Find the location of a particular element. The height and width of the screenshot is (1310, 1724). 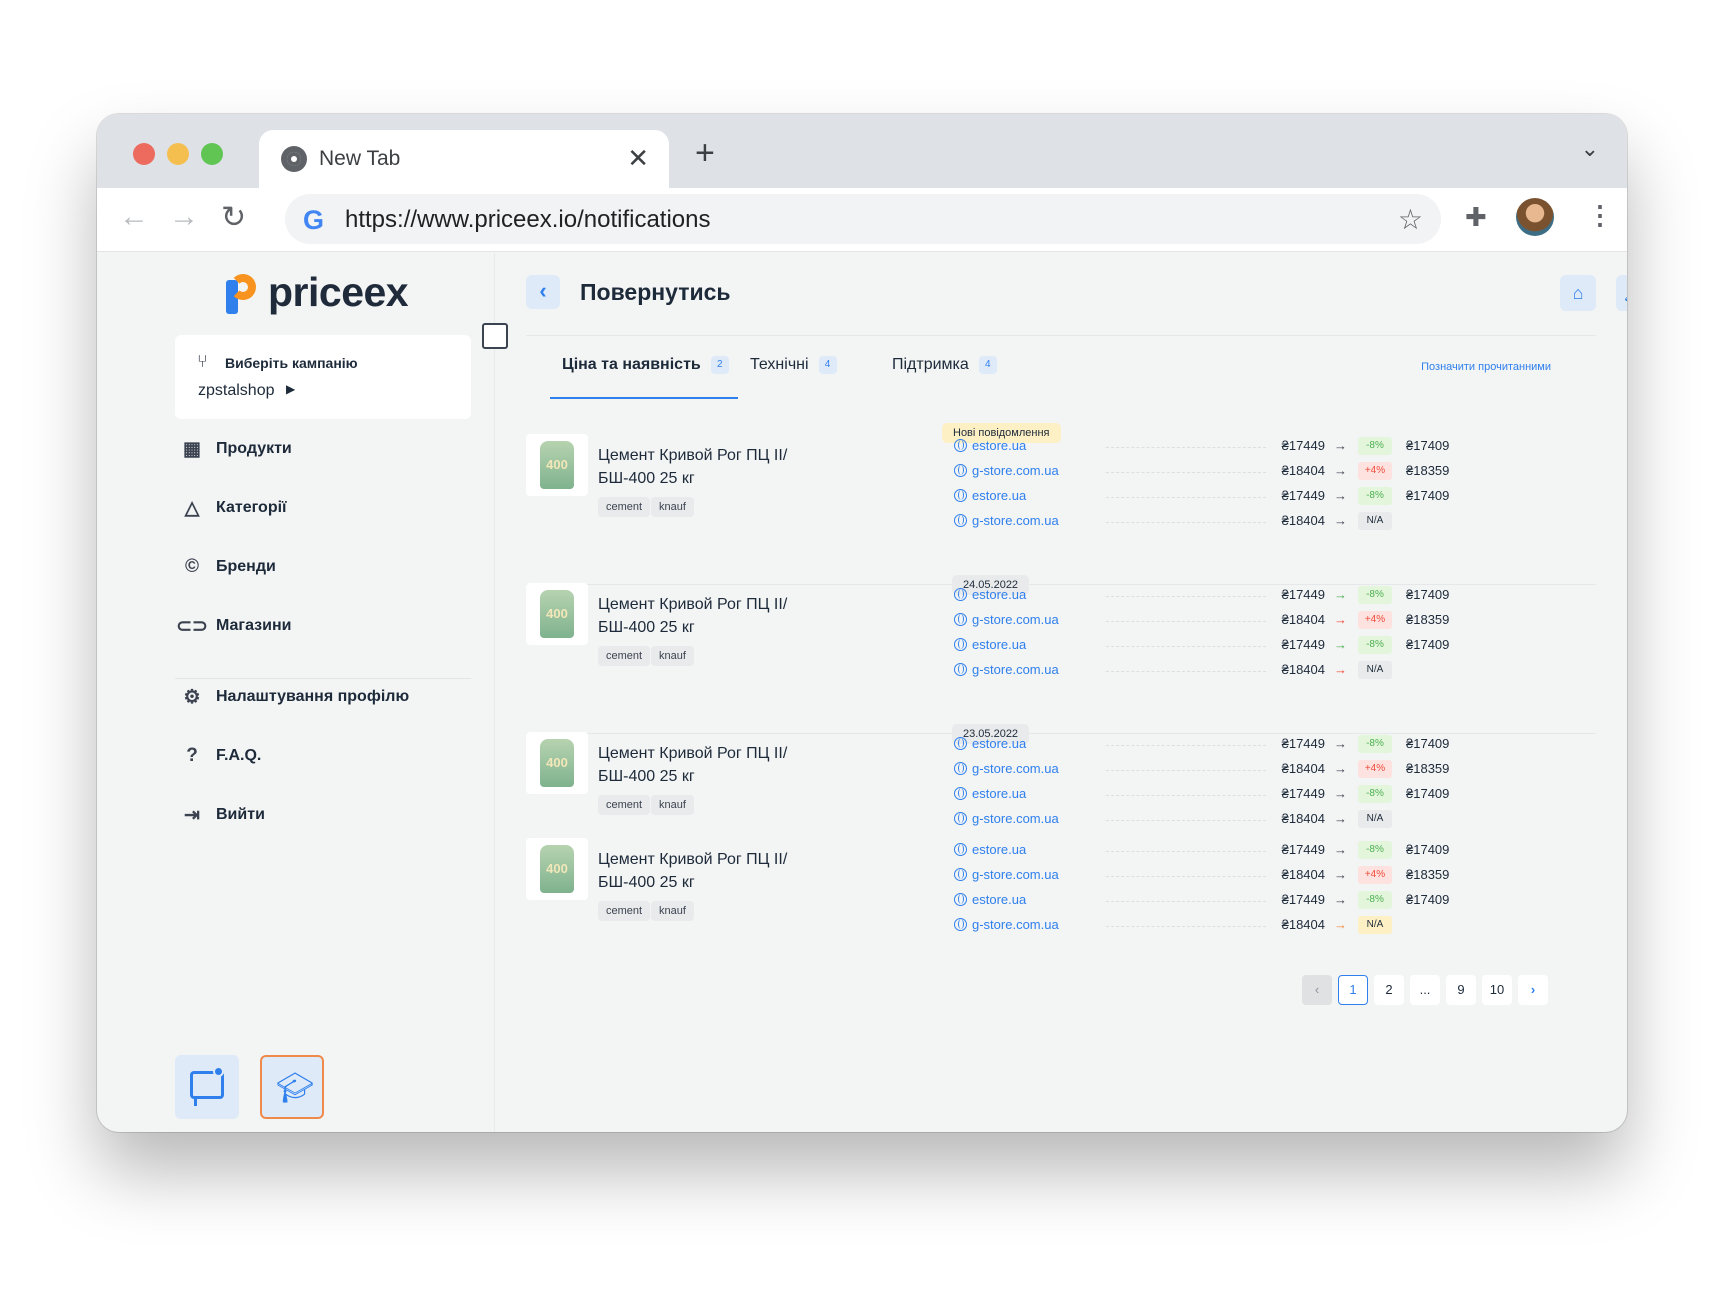

tutorial-button: 🎓︎ is located at coordinates (292, 1087).